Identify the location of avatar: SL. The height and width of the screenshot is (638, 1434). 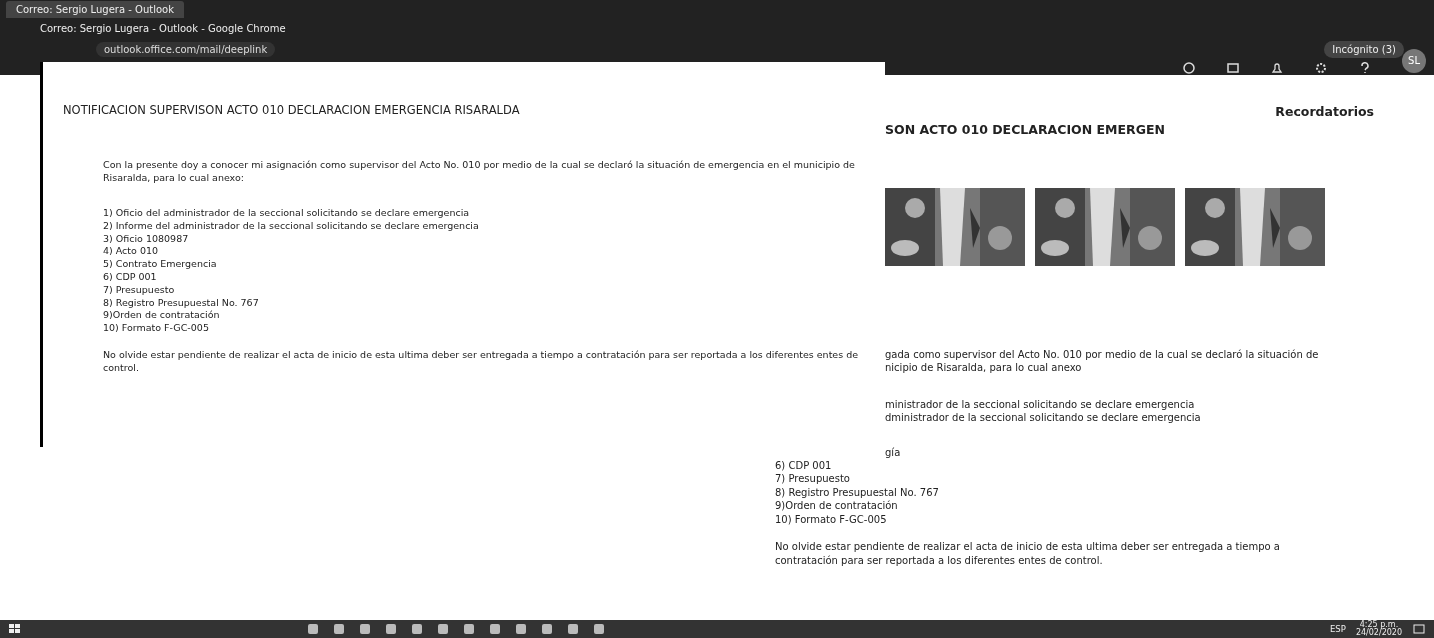
(1414, 60).